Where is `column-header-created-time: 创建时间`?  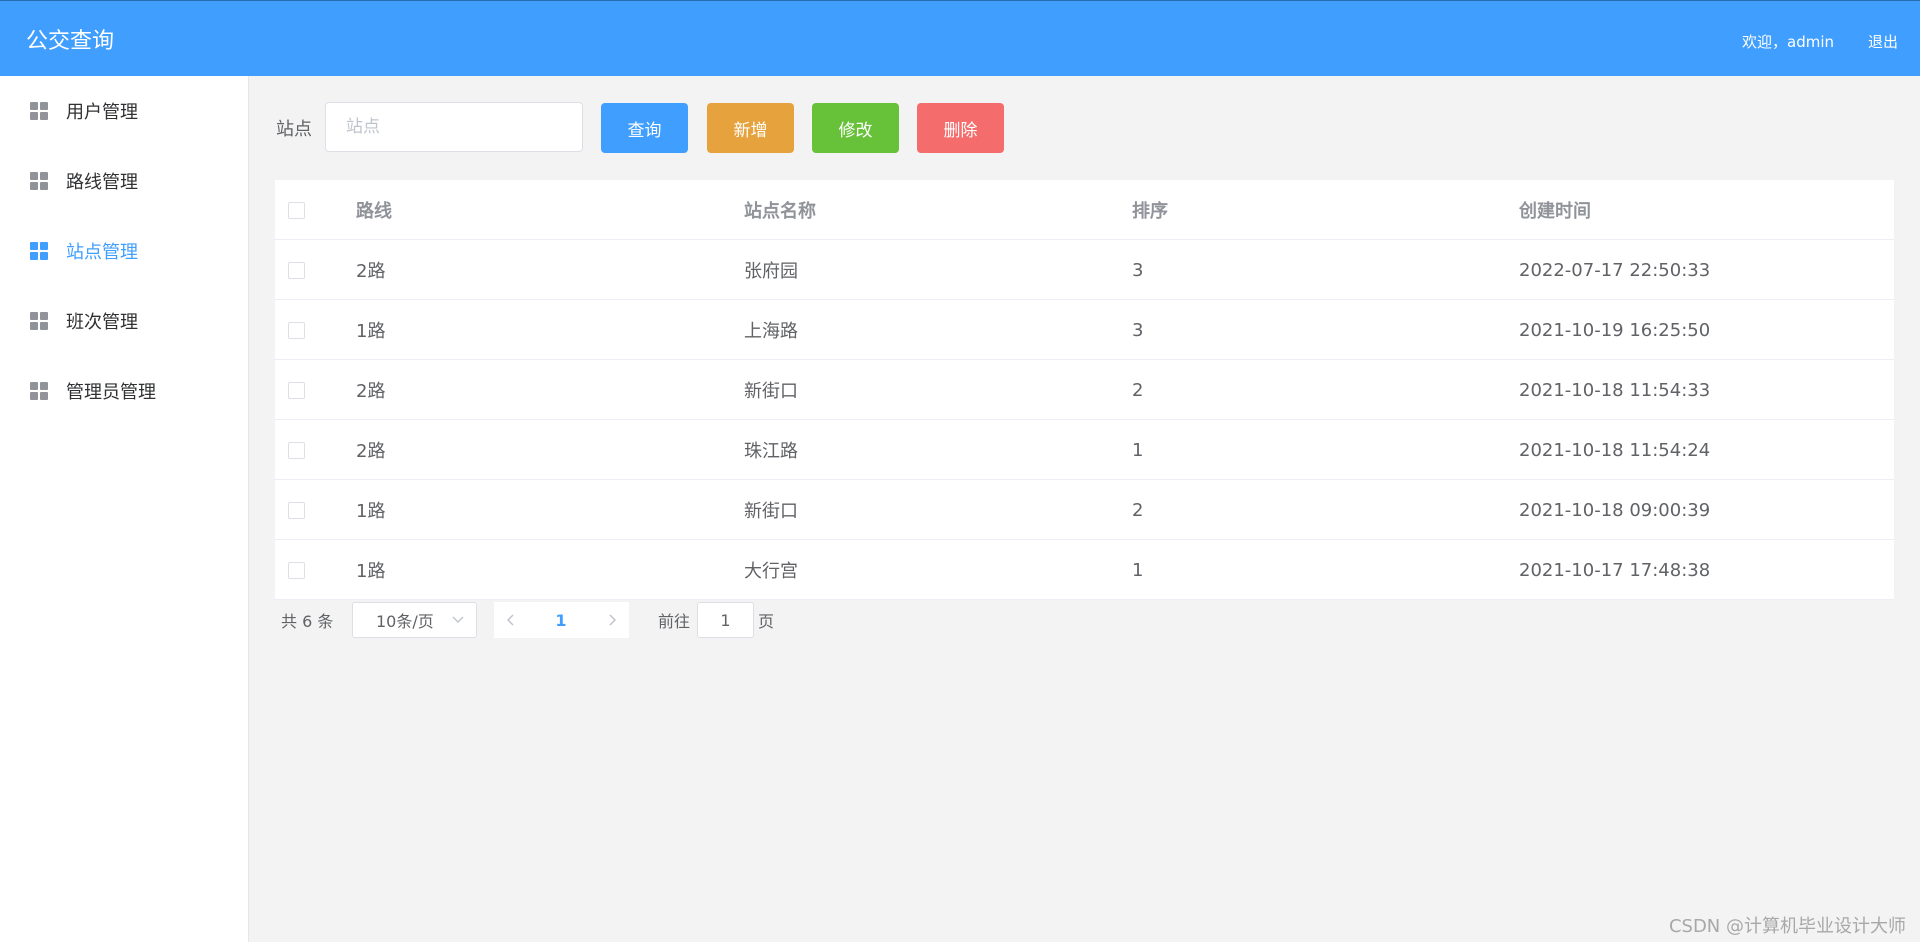 column-header-created-time: 创建时间 is located at coordinates (1555, 210).